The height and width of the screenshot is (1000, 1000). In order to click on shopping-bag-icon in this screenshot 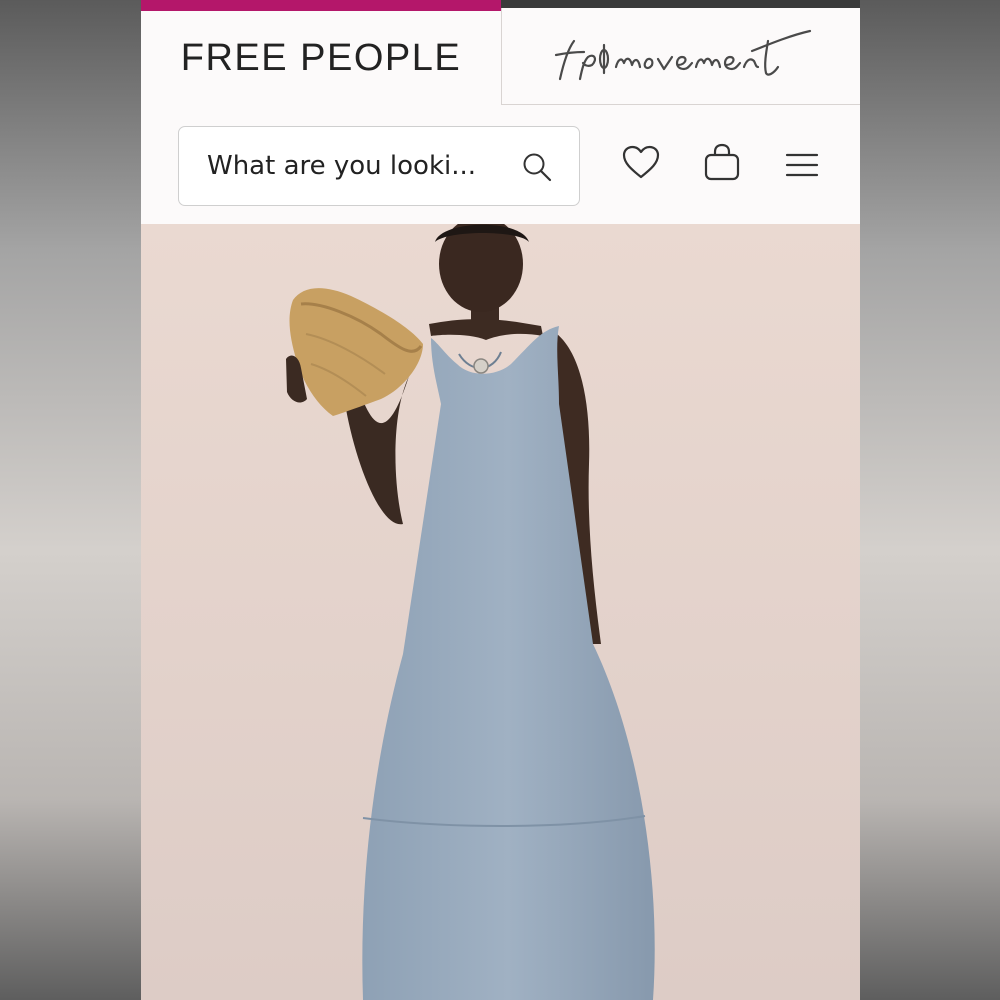, I will do `click(722, 162)`.